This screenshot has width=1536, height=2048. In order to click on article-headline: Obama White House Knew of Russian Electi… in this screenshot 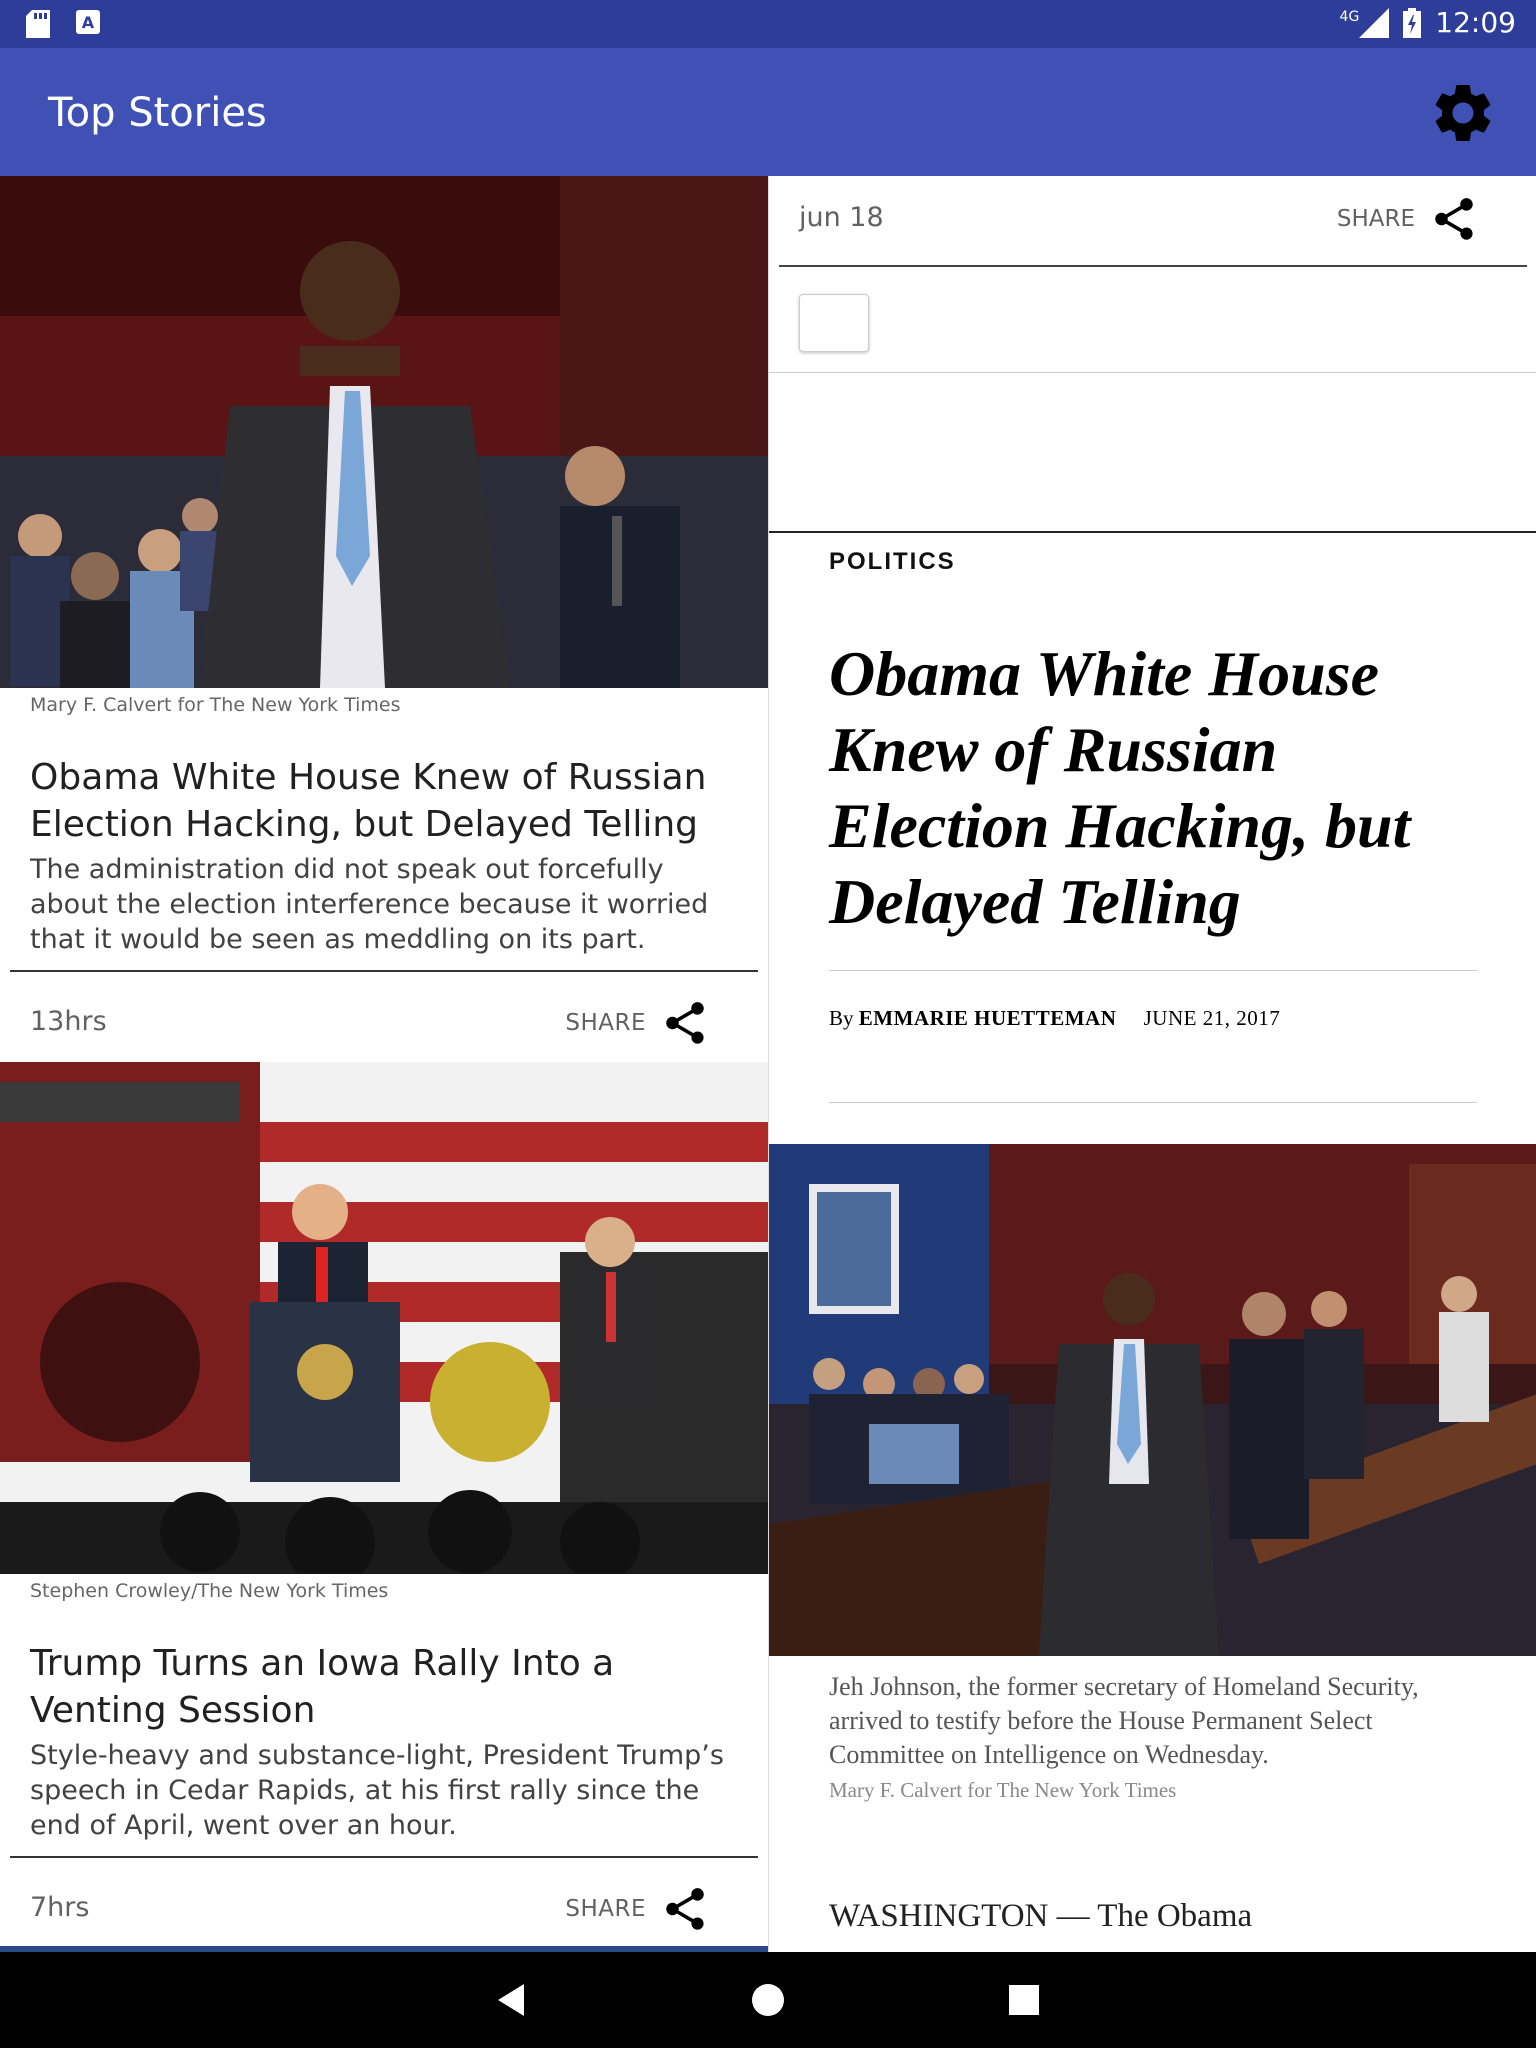, I will do `click(1120, 787)`.